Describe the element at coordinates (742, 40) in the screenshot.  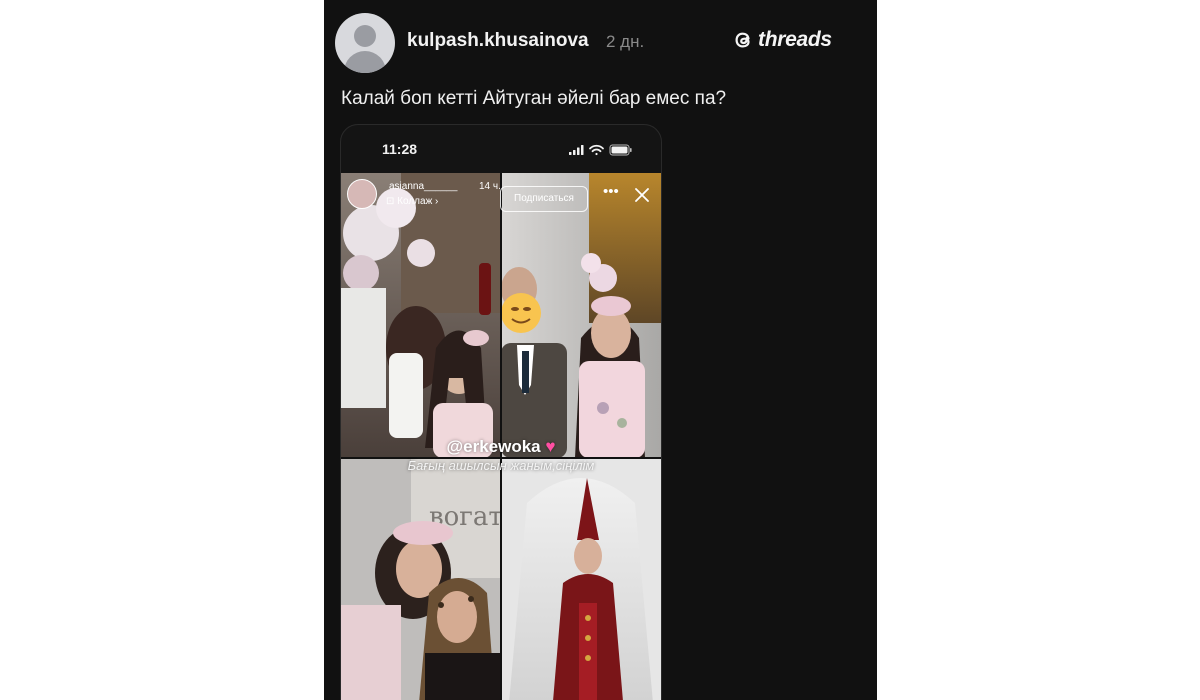
I see `threads-logo-icon` at that location.